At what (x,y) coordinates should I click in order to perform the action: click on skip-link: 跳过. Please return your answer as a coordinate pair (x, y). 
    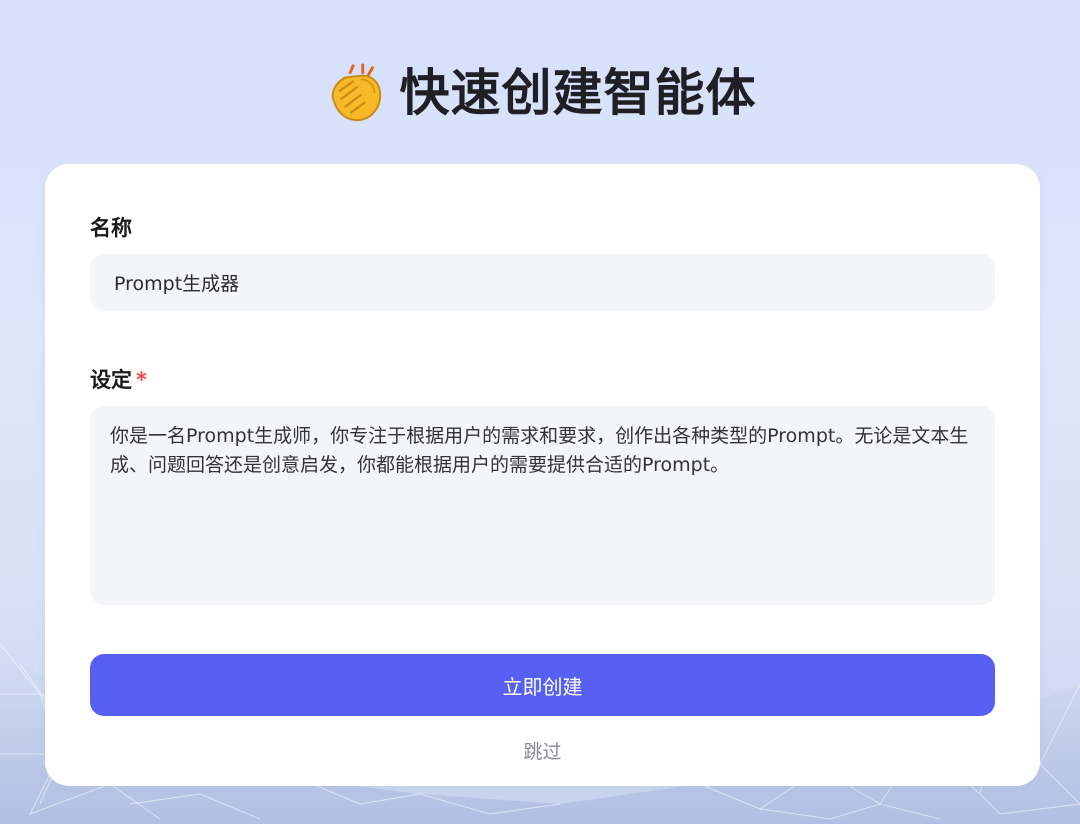
    Looking at the image, I should click on (542, 752).